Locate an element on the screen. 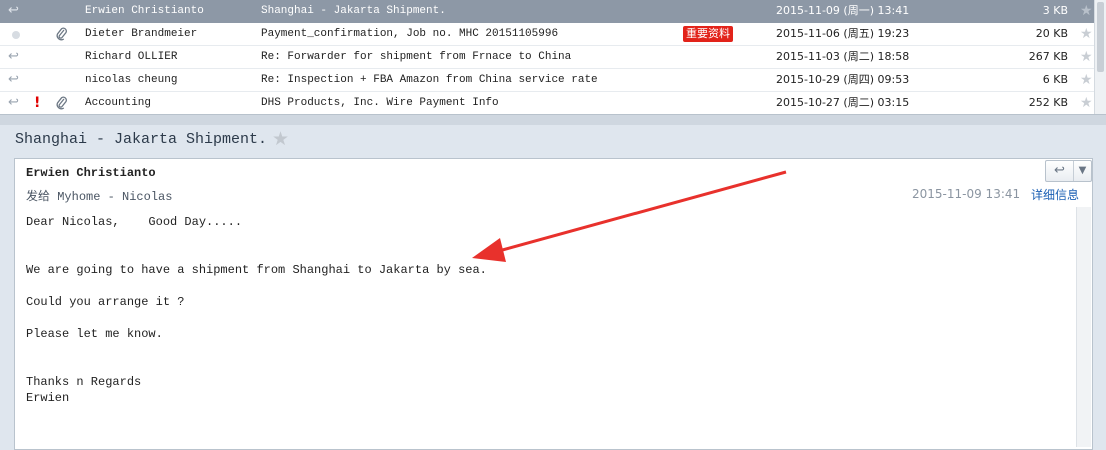 Image resolution: width=1106 pixels, height=450 pixels. annotation-arrow is located at coordinates (629, 216).